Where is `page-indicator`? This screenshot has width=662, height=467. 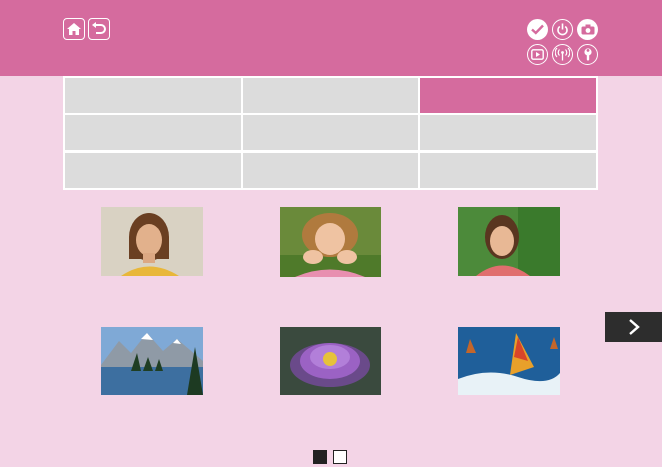 page-indicator is located at coordinates (340, 457).